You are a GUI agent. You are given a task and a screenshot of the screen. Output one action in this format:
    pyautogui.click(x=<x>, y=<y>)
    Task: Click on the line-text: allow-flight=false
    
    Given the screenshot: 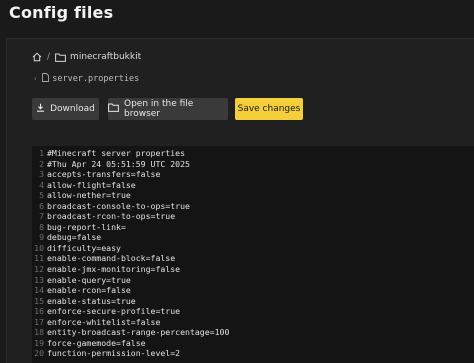 What is the action you would take?
    pyautogui.click(x=91, y=185)
    